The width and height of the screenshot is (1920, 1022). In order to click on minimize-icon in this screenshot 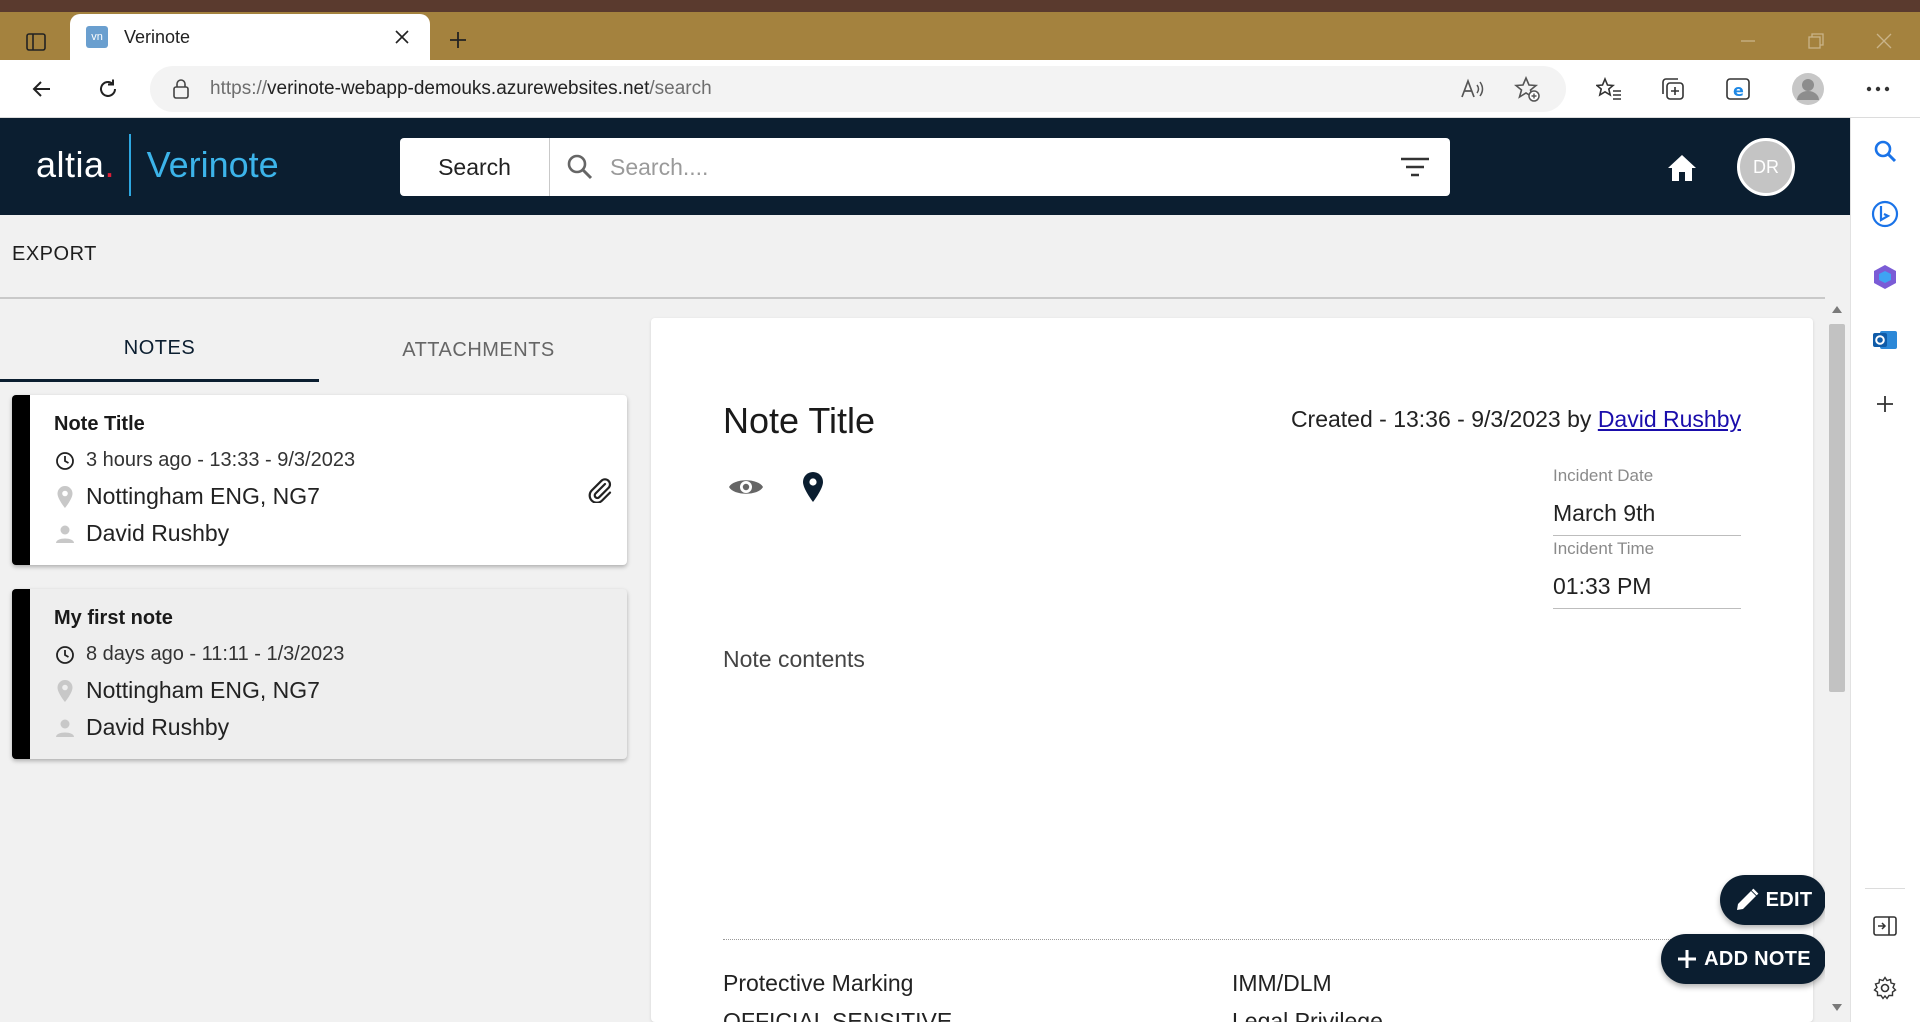, I will do `click(1748, 41)`.